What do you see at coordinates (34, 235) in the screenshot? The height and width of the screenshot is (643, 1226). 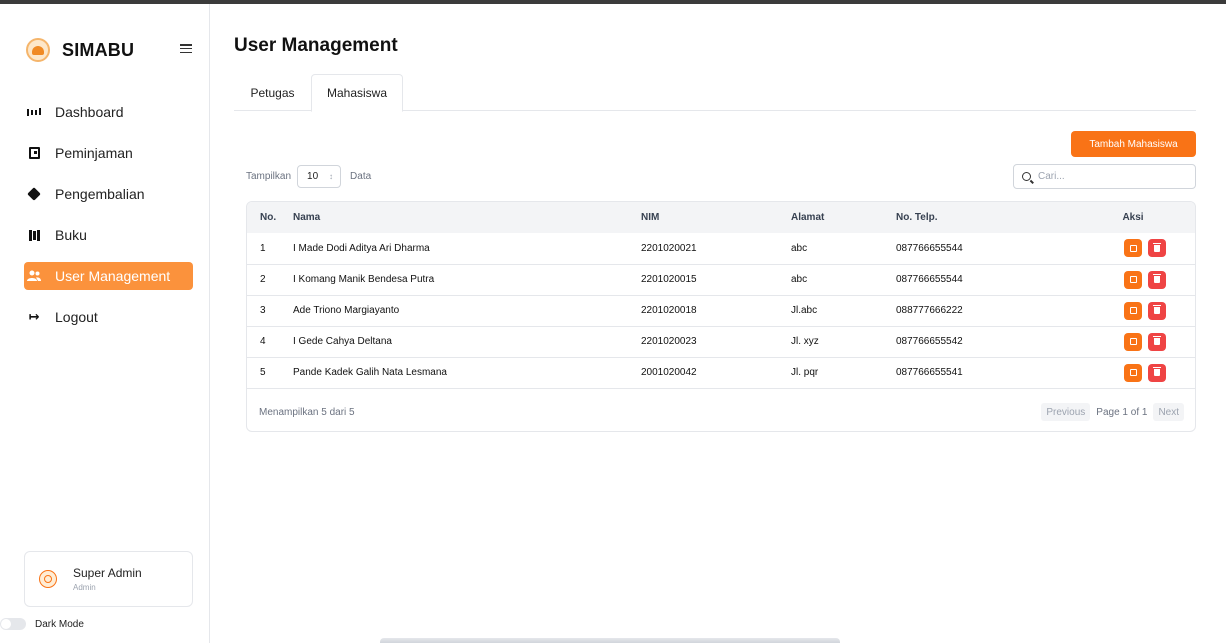 I see `books-icon` at bounding box center [34, 235].